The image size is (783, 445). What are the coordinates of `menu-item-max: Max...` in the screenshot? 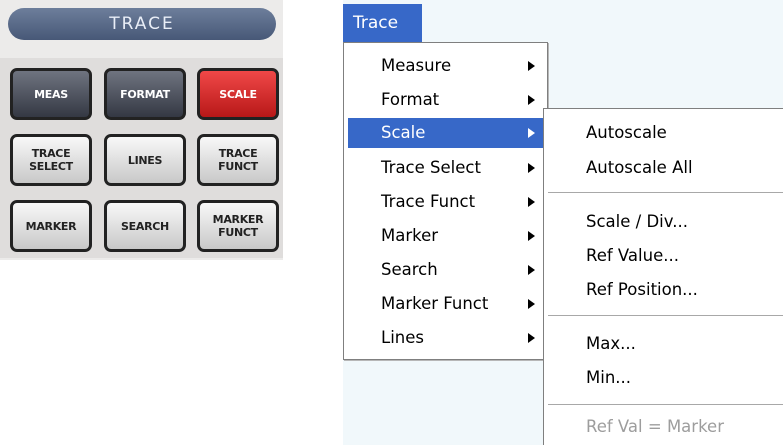 It's located at (663, 344).